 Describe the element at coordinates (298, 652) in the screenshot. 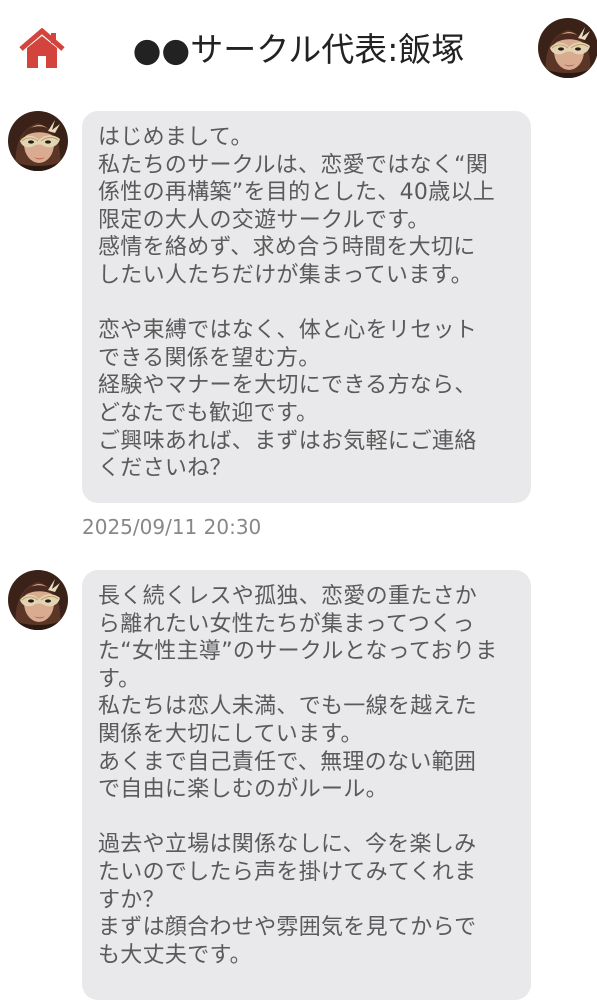

I see `message-line: た“女性主導”のサークルとなっておりま` at that location.